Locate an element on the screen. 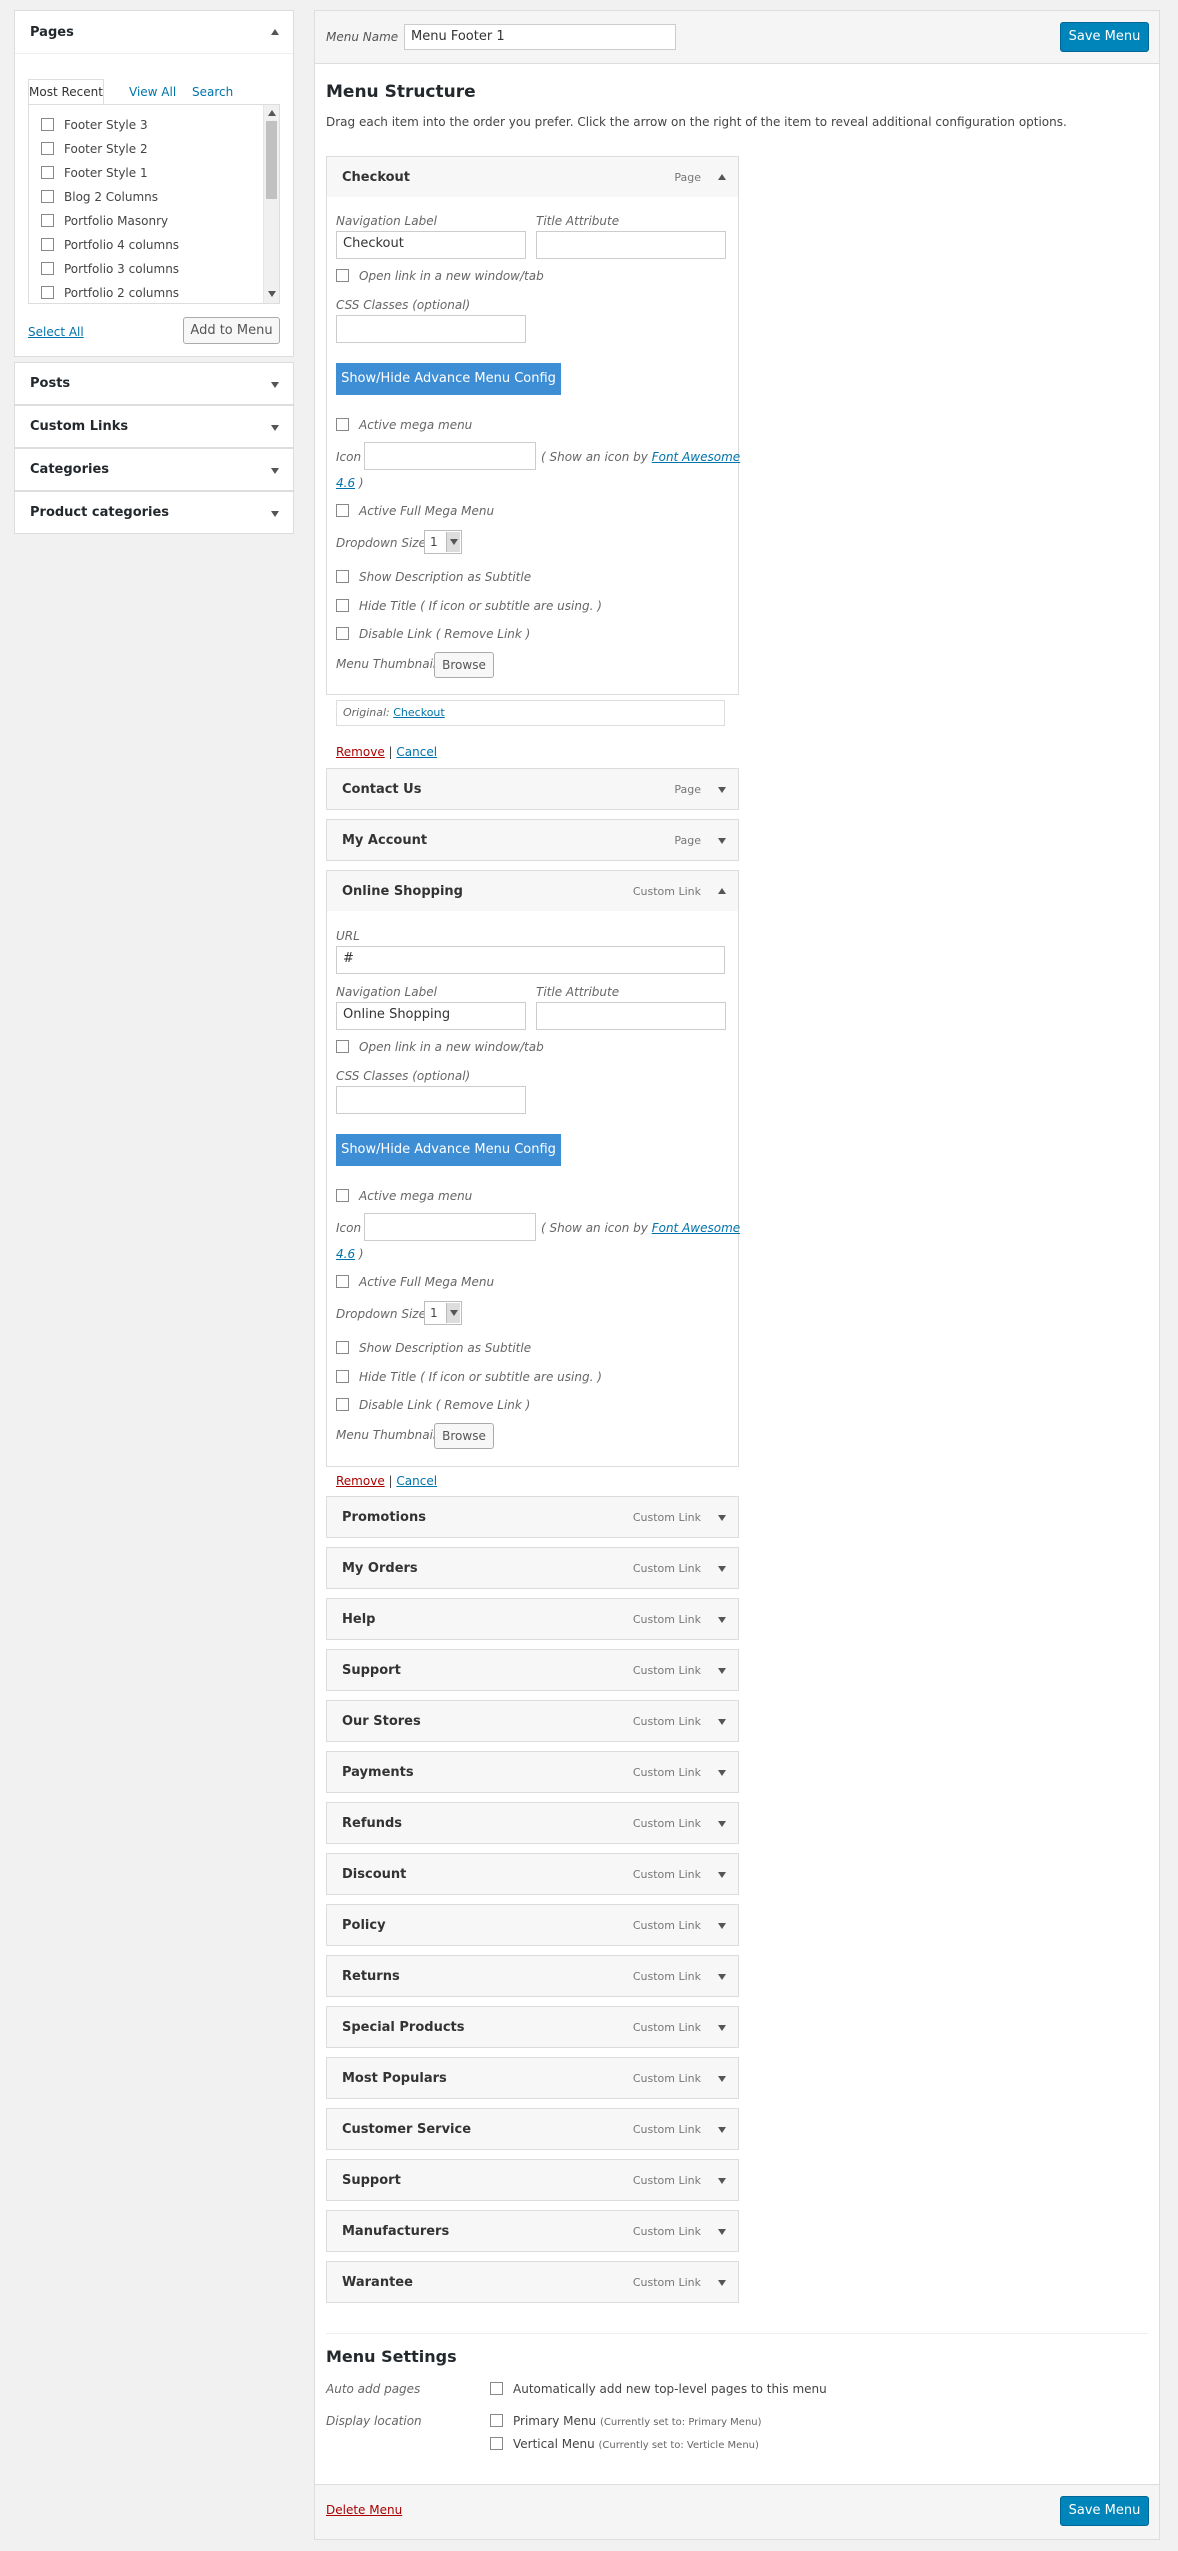 The image size is (1178, 2551). browse-button: Browse is located at coordinates (464, 1436).